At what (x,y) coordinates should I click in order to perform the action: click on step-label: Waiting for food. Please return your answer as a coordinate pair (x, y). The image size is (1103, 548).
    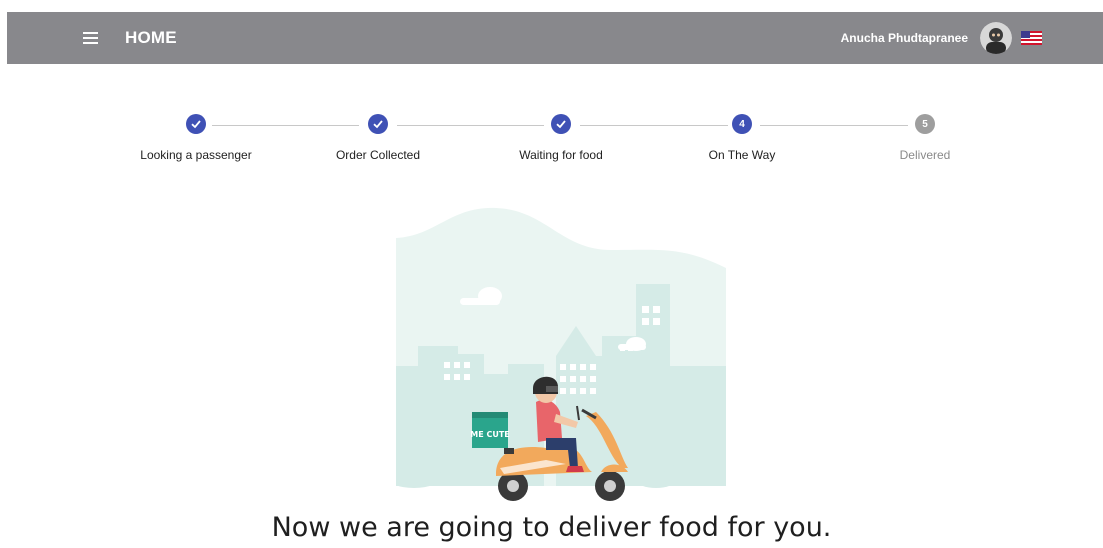
    Looking at the image, I should click on (561, 155).